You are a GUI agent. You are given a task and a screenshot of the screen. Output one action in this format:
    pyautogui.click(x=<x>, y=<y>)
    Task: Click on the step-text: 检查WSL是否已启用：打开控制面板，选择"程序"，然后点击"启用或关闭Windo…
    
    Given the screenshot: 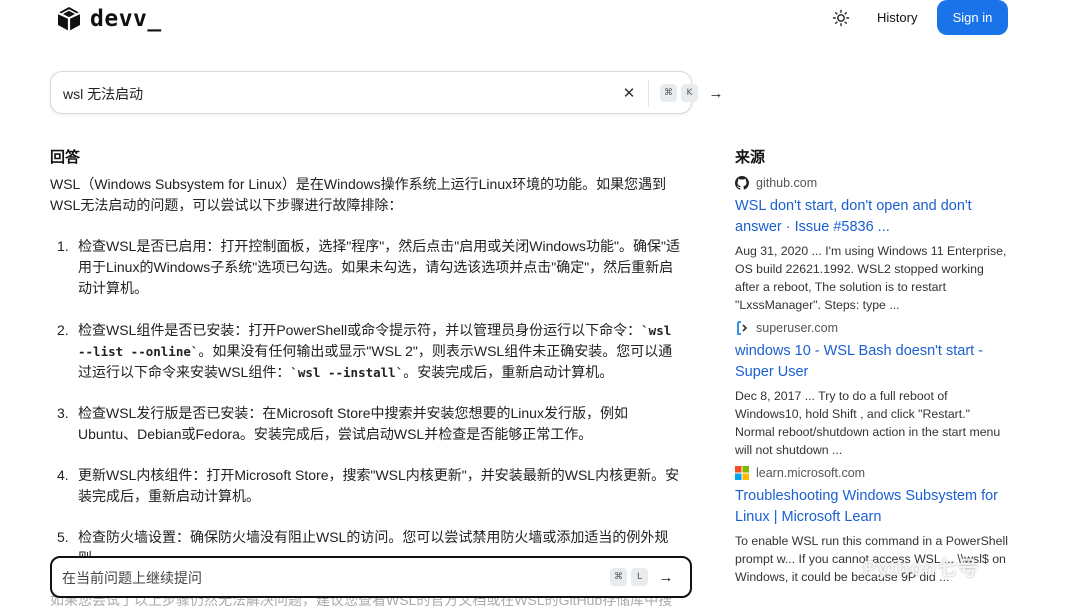 What is the action you would take?
    pyautogui.click(x=379, y=267)
    